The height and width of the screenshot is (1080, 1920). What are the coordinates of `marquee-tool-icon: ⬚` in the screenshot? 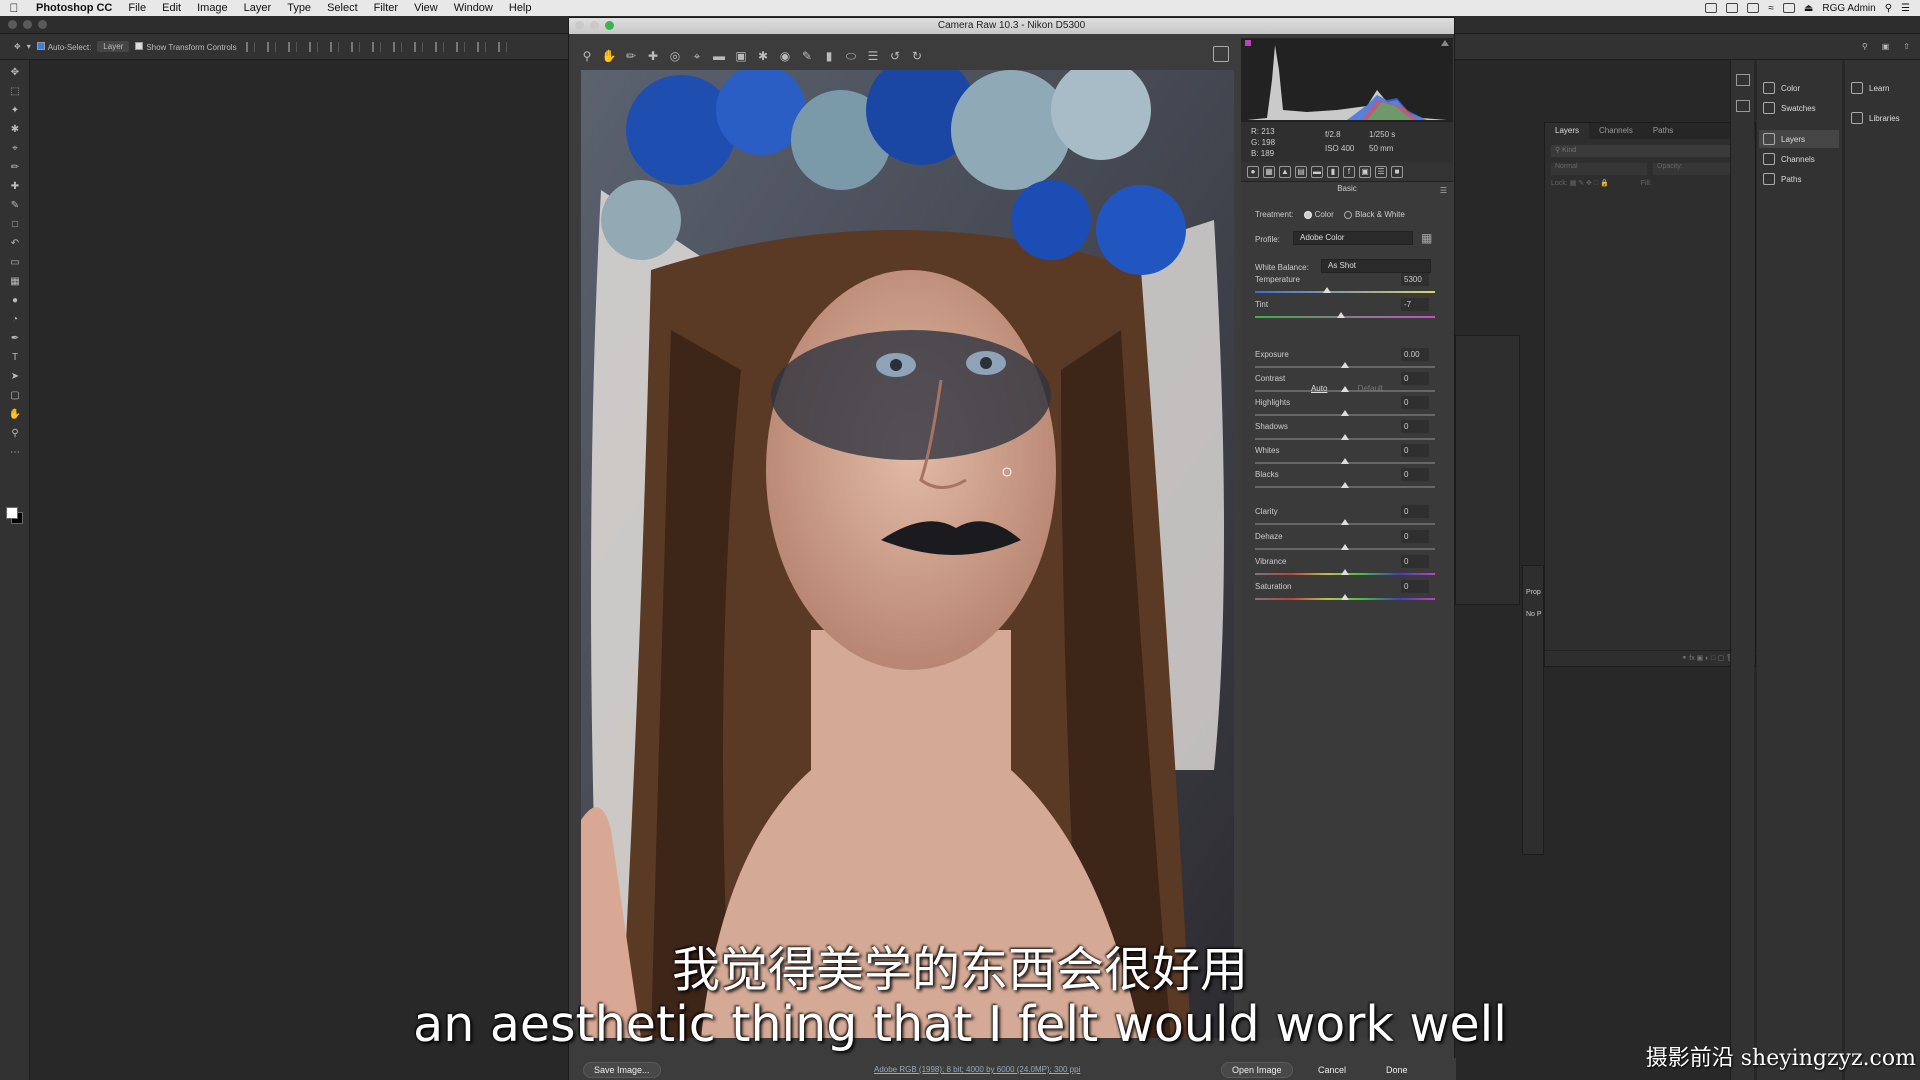 It's located at (15, 91).